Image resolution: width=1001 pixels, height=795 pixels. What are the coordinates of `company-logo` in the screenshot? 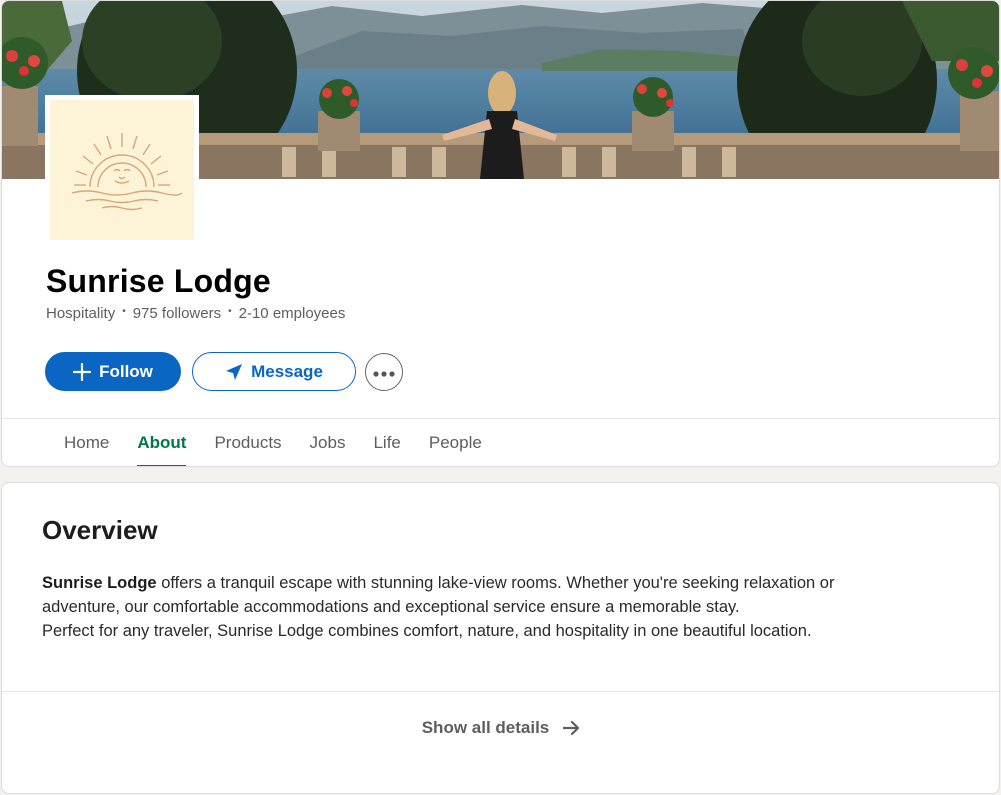 It's located at (122, 170).